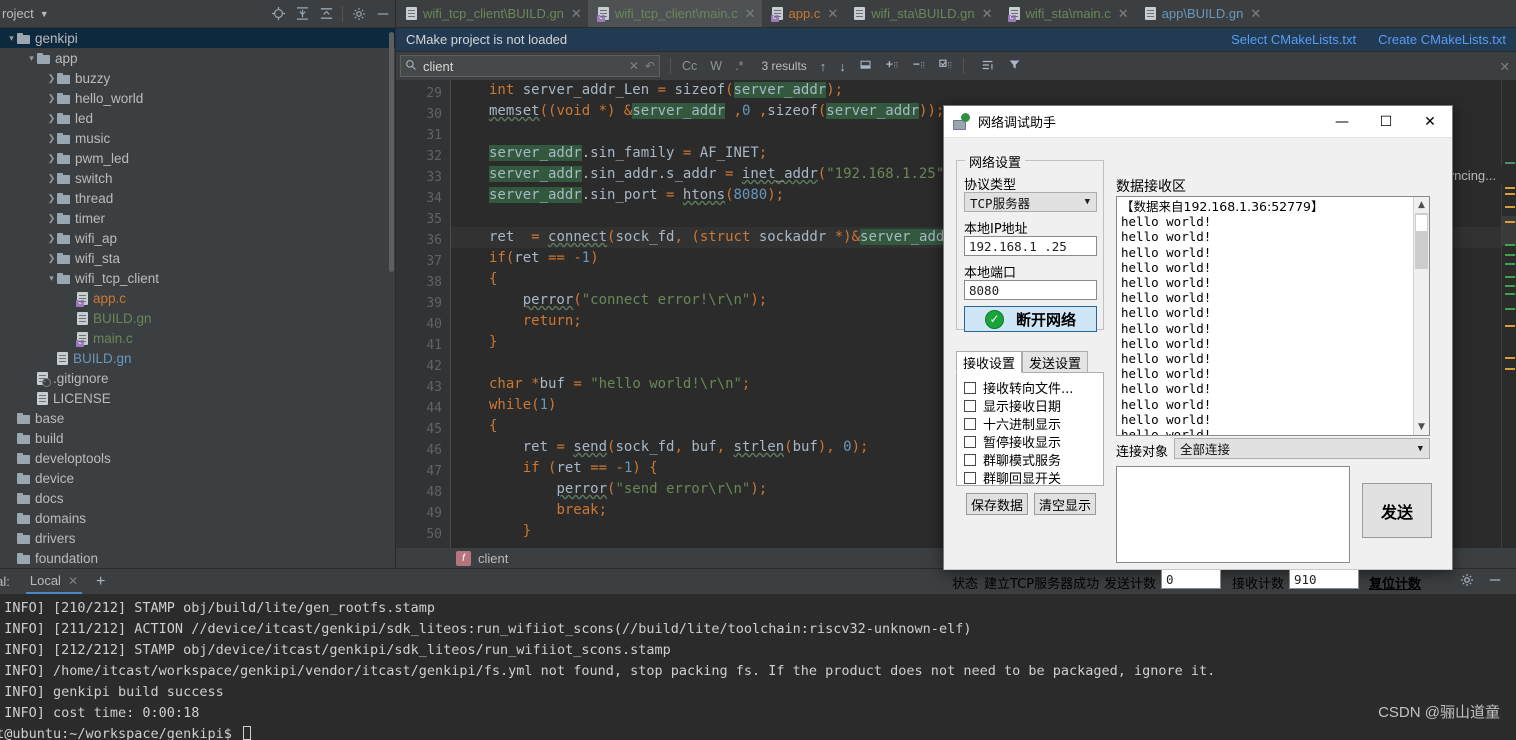 The width and height of the screenshot is (1516, 740). I want to click on arrow-up-icon: ↑, so click(823, 66).